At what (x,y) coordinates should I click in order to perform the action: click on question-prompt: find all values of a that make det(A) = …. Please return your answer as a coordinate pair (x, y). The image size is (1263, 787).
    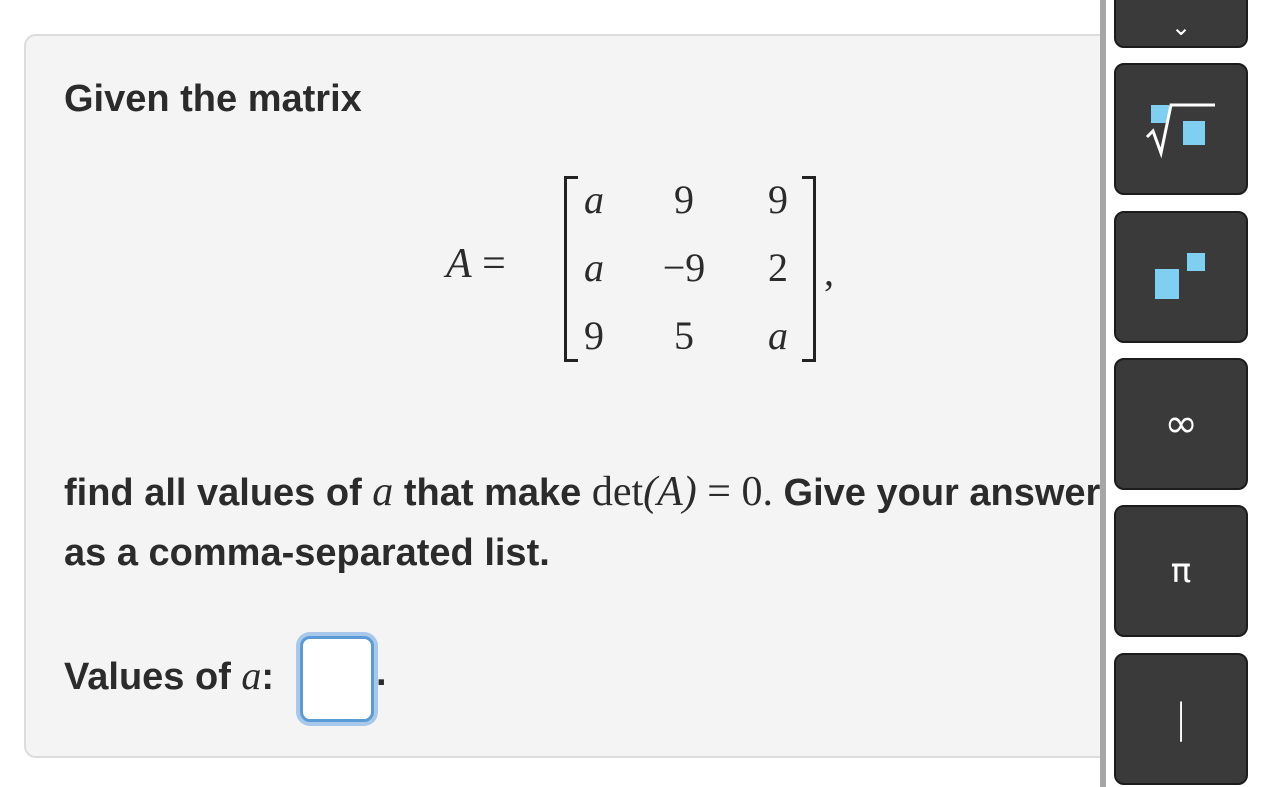
    Looking at the image, I should click on (584, 522).